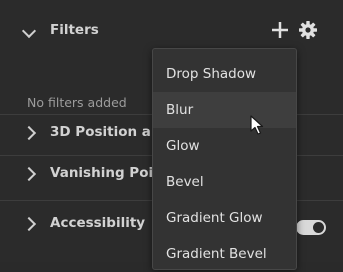  I want to click on mouse-pointer-icon, so click(257, 125).